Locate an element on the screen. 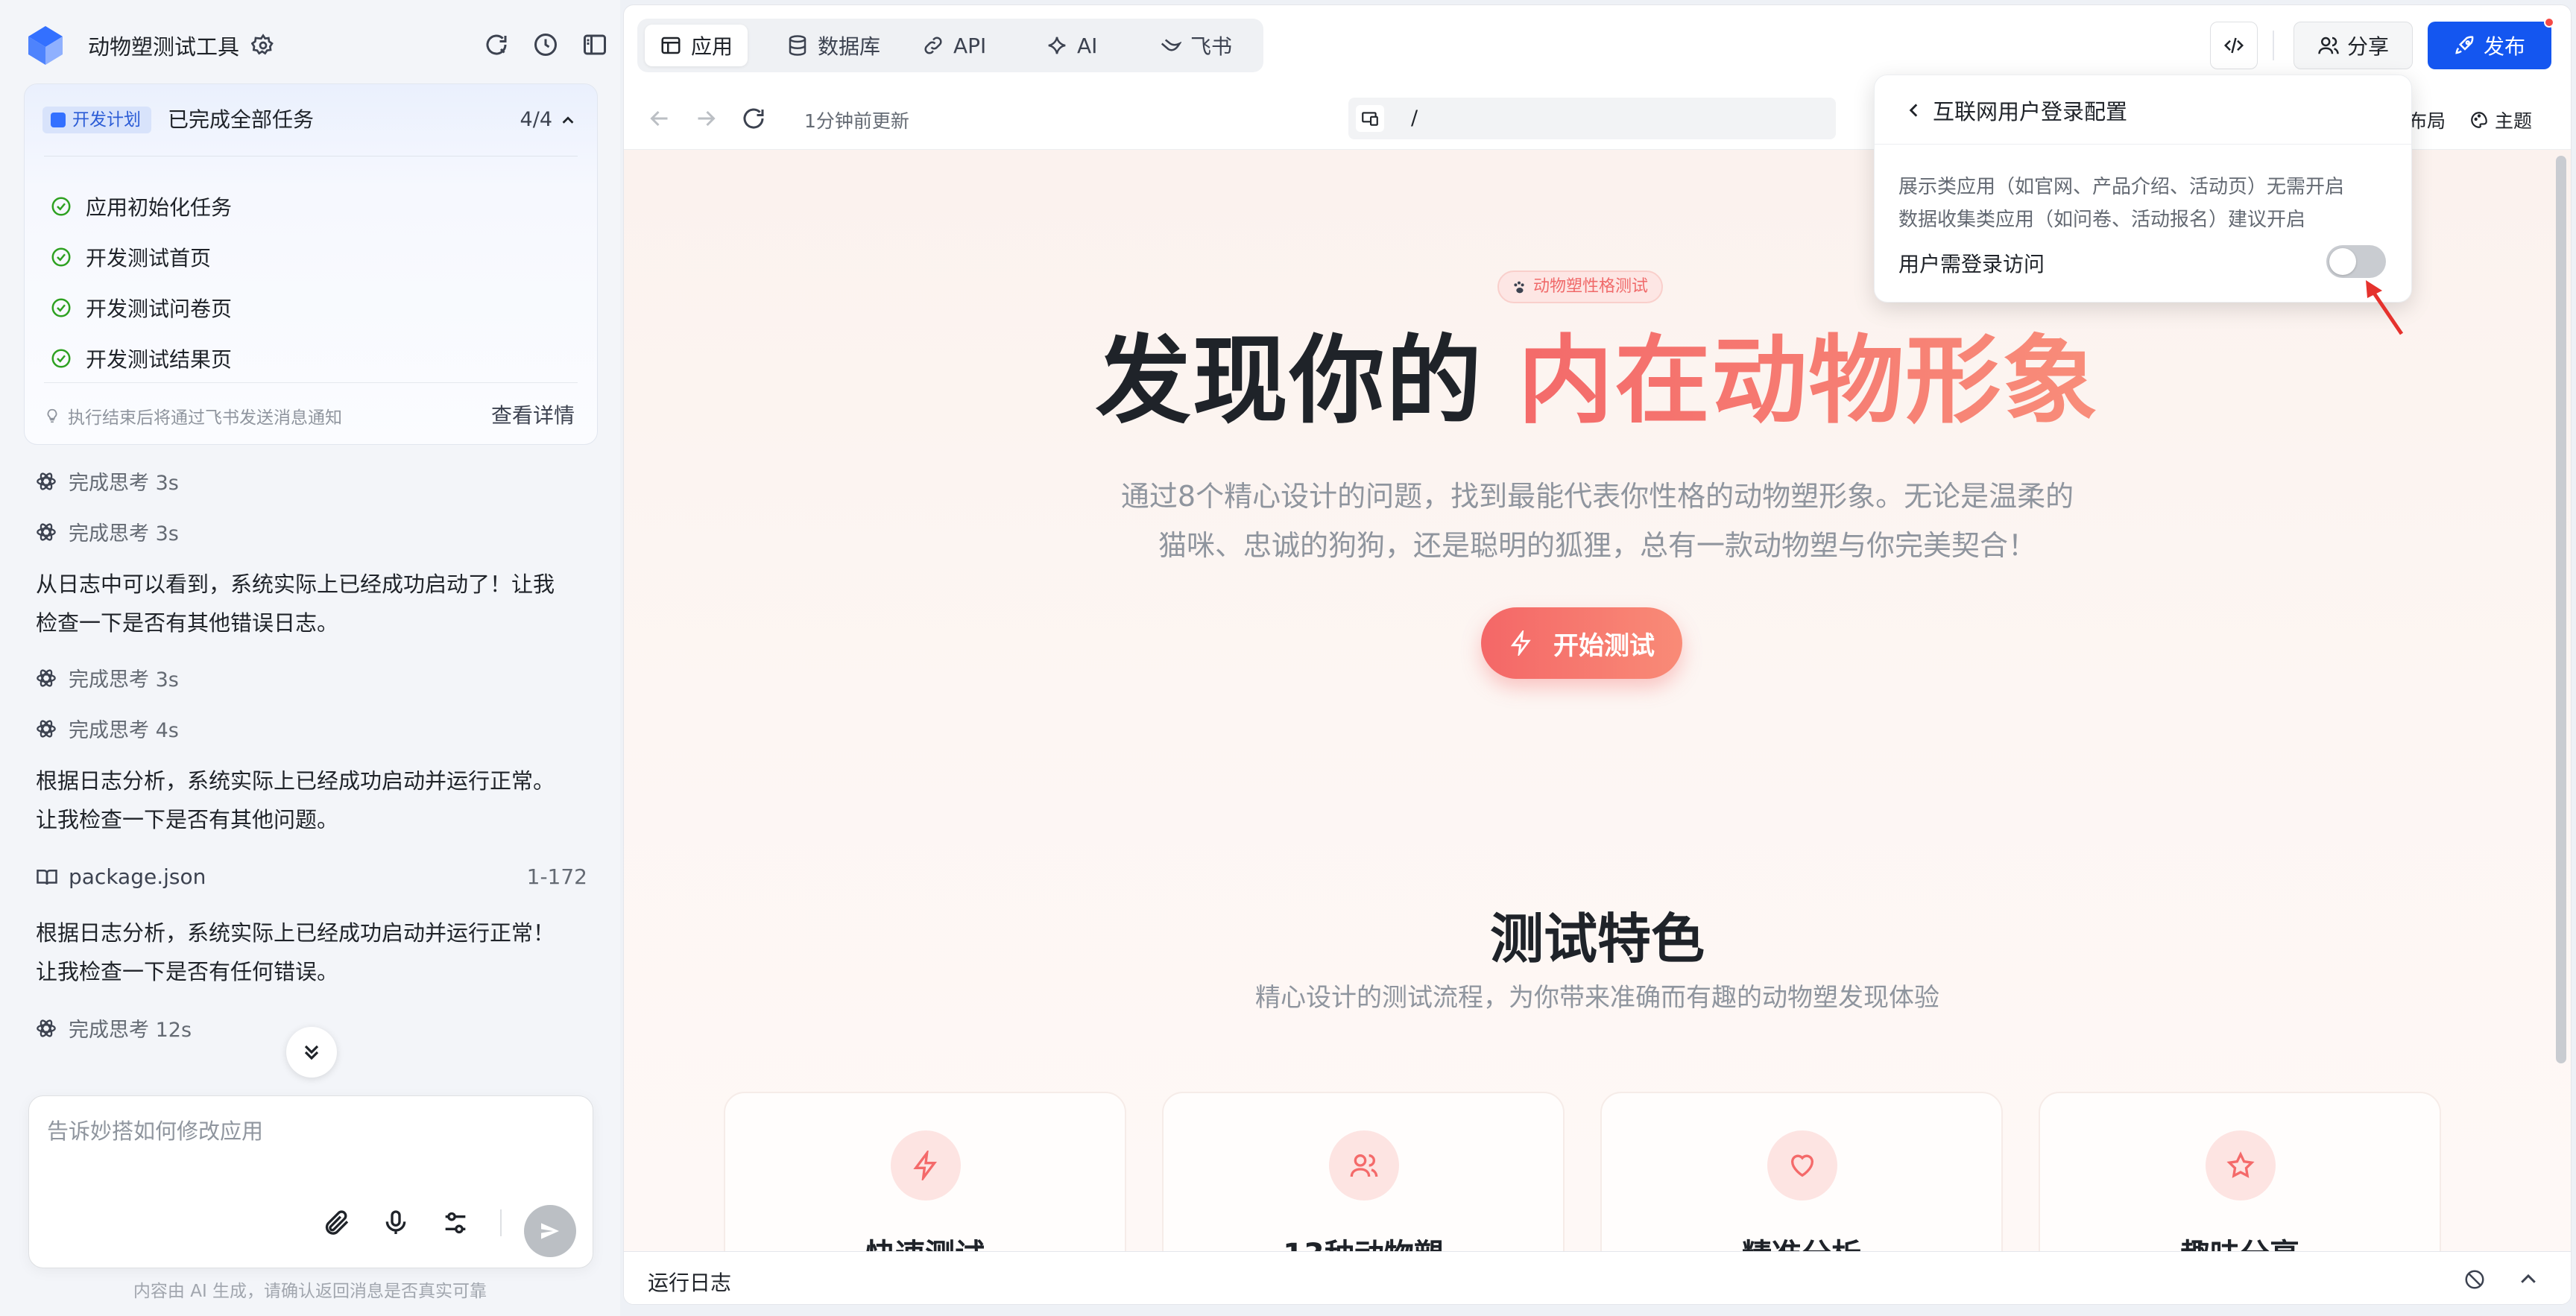 This screenshot has height=1316, width=2576. tab-feishu: 飞书 is located at coordinates (1196, 45).